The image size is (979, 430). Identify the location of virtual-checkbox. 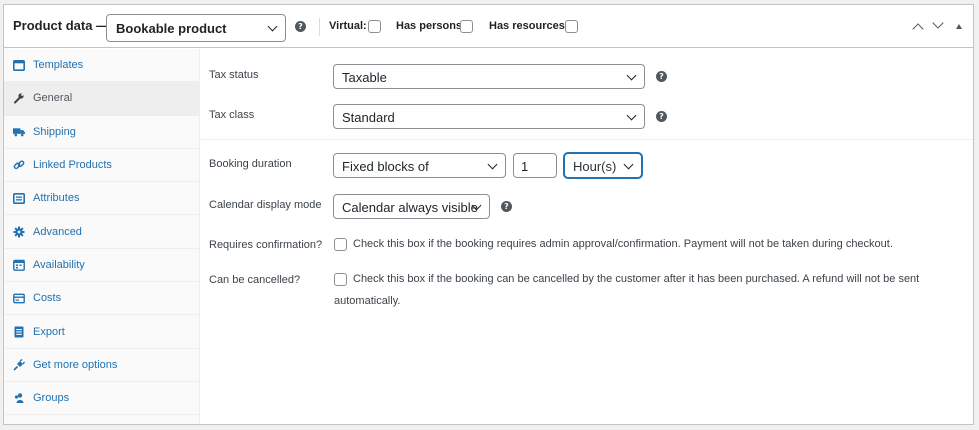
(374, 26).